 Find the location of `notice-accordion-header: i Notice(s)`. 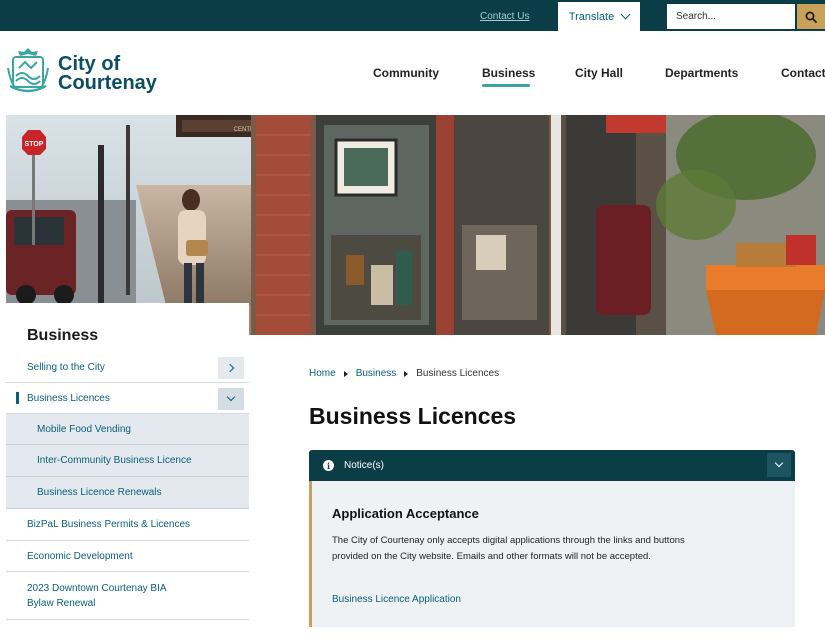

notice-accordion-header: i Notice(s) is located at coordinates (552, 465).